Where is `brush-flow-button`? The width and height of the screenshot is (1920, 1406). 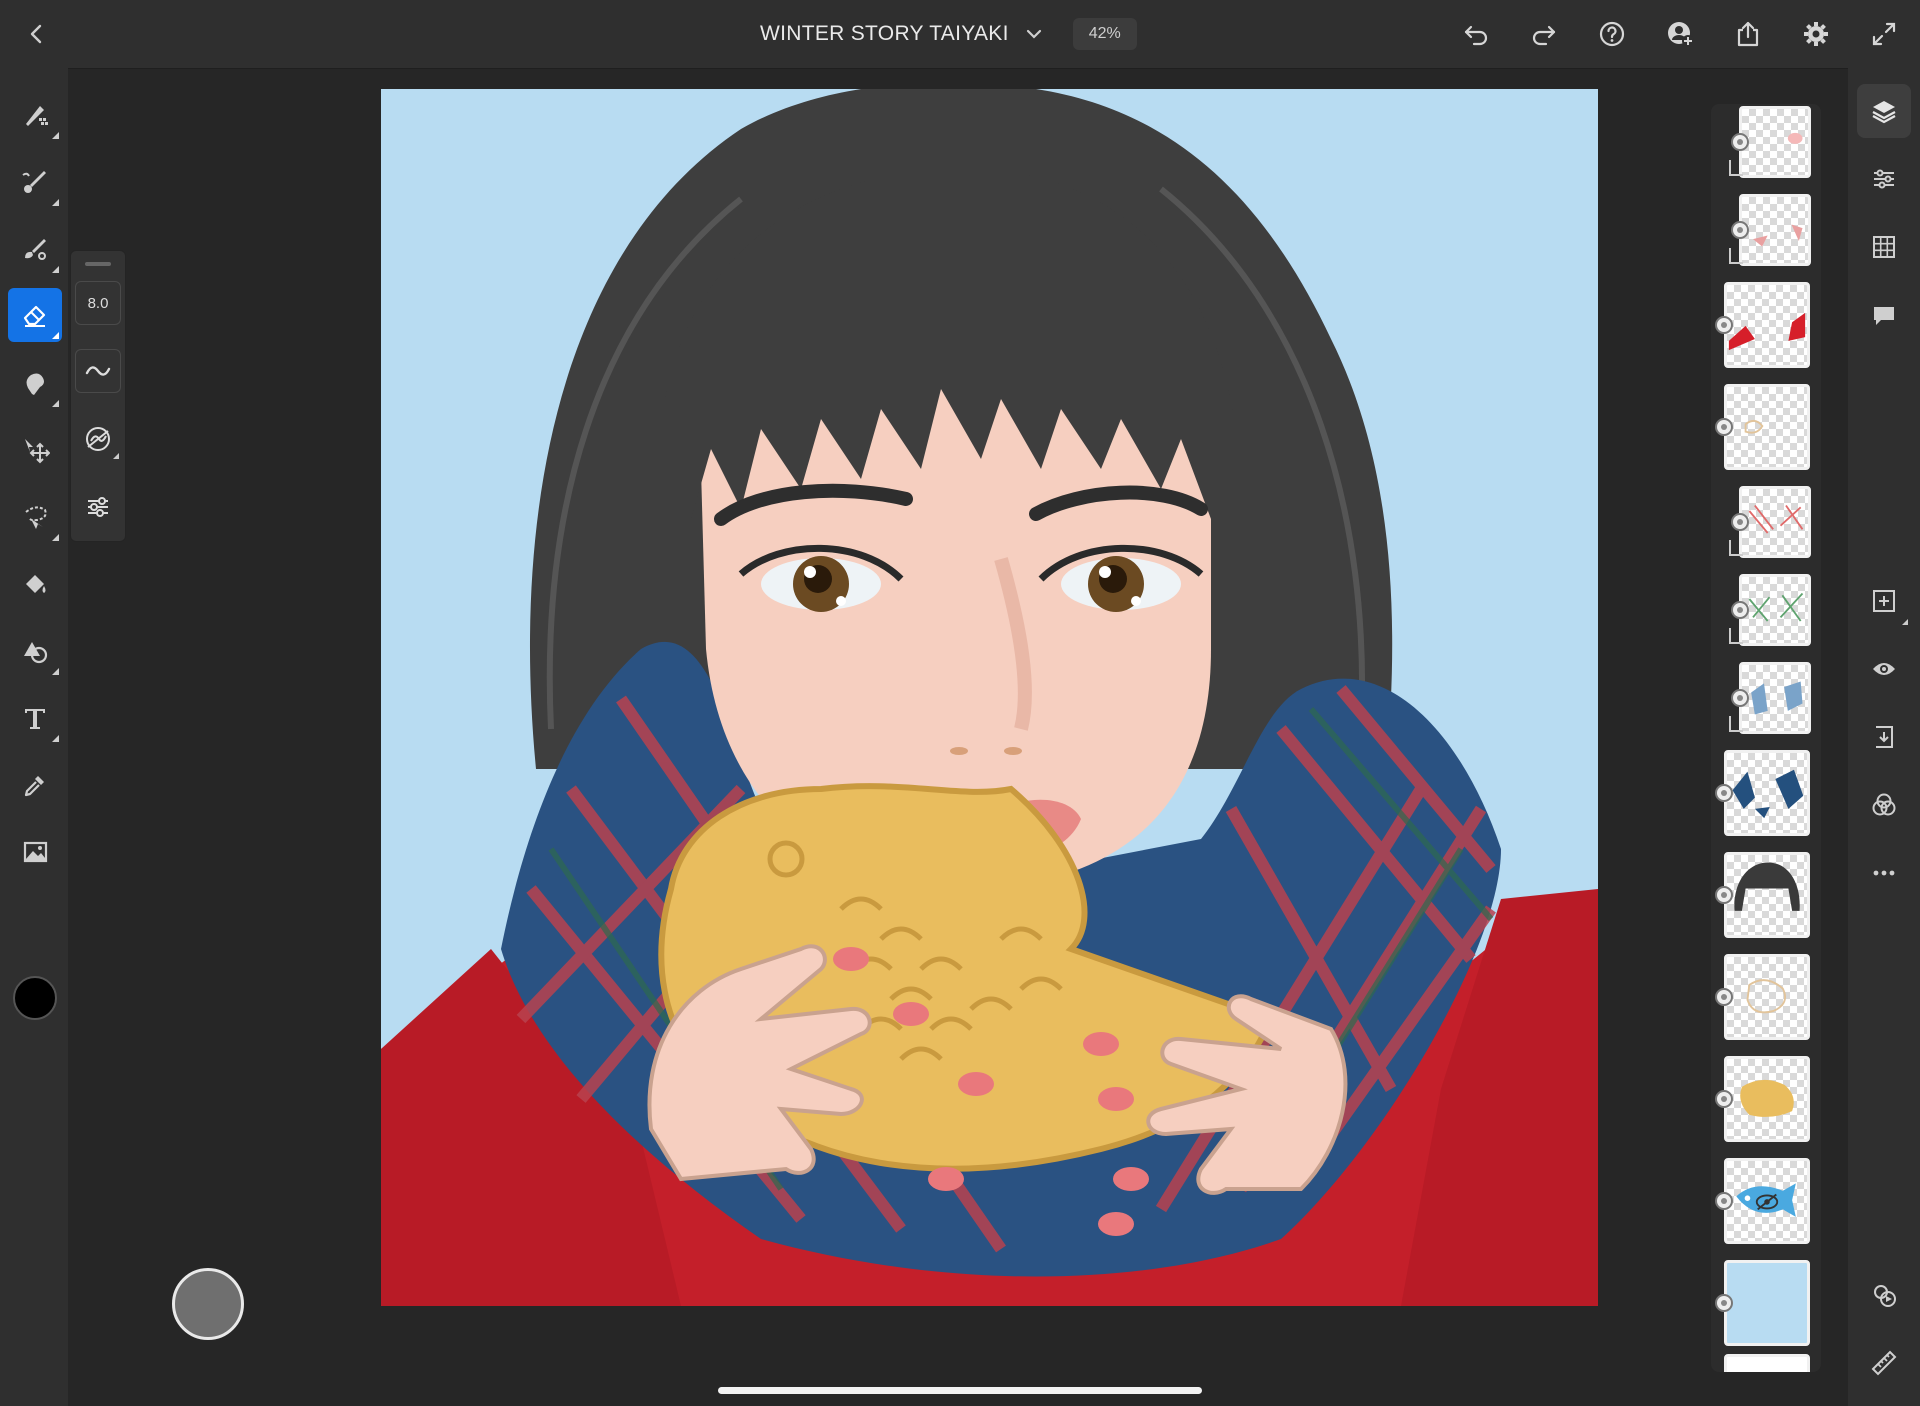
brush-flow-button is located at coordinates (98, 371).